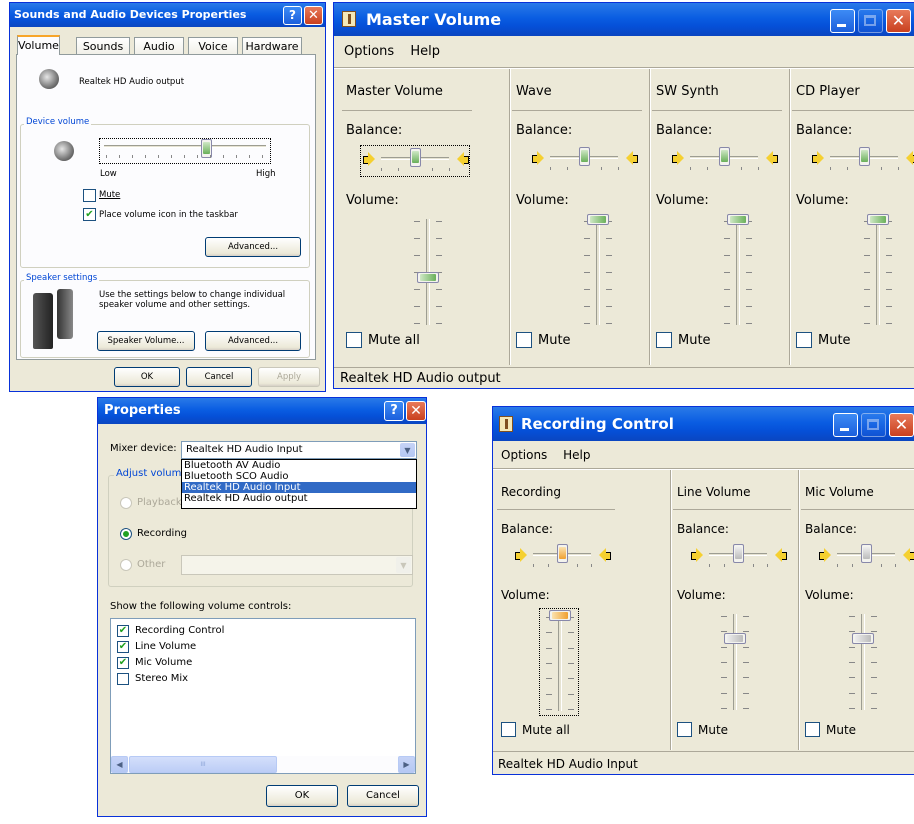 This screenshot has width=914, height=824. Describe the element at coordinates (299, 498) in the screenshot. I see `dropdown-option: Realtek HD Audio output` at that location.